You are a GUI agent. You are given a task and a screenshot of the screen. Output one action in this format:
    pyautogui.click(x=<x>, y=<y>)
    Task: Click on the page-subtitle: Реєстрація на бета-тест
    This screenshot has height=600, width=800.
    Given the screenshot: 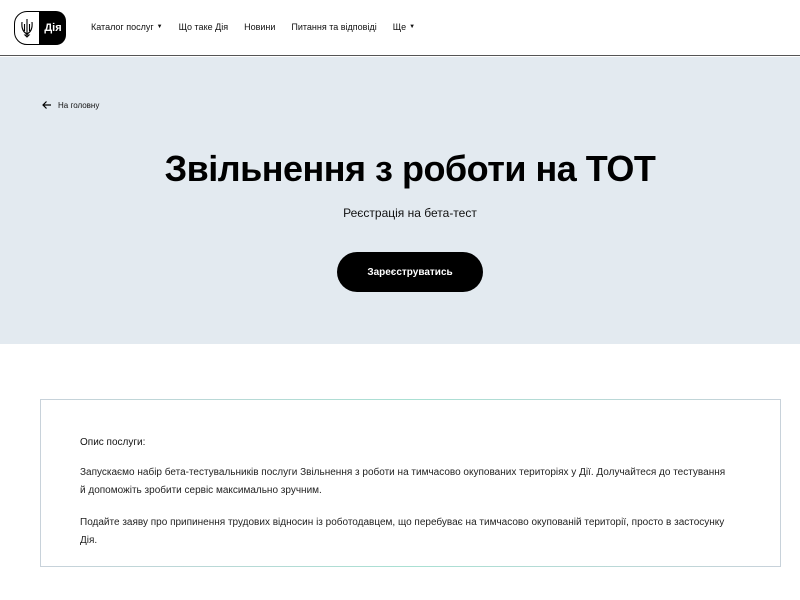 What is the action you would take?
    pyautogui.click(x=410, y=213)
    